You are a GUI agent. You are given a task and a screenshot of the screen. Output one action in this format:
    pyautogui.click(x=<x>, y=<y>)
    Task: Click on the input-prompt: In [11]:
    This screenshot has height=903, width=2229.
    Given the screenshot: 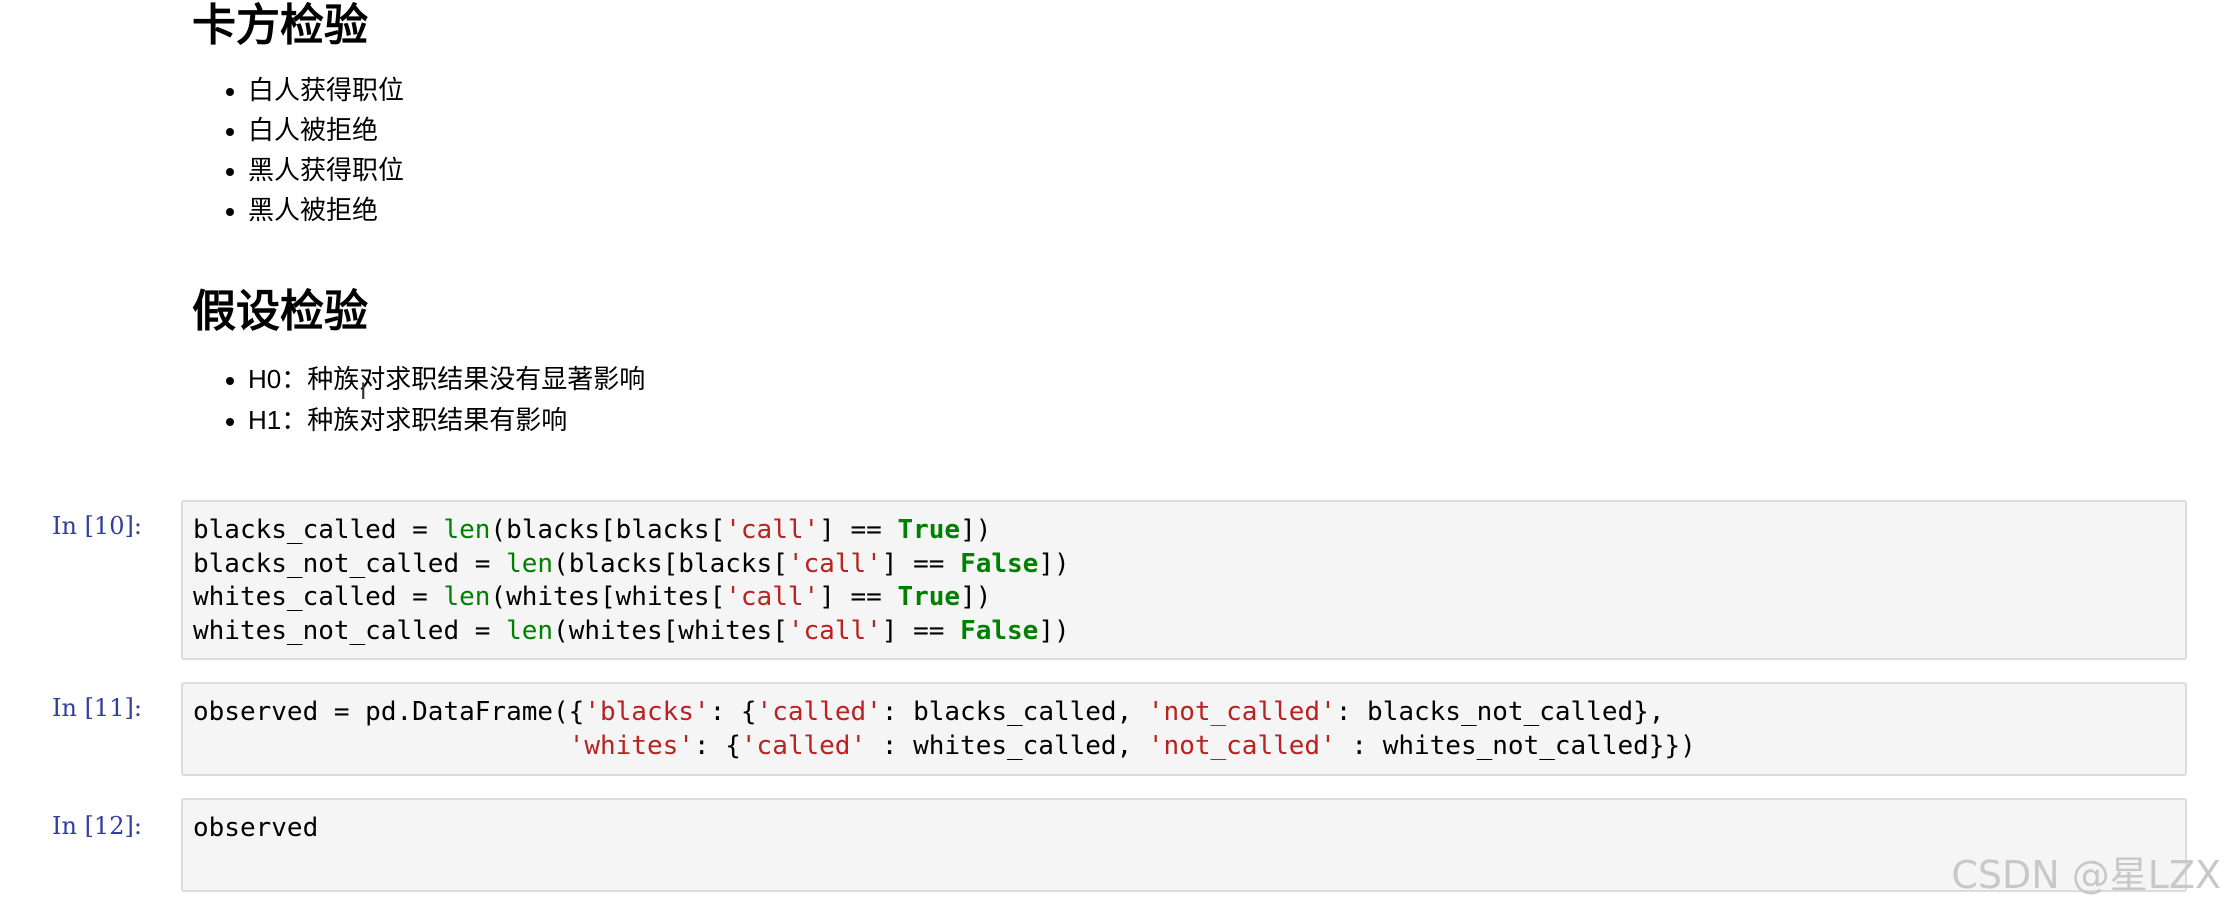 What is the action you would take?
    pyautogui.click(x=97, y=708)
    